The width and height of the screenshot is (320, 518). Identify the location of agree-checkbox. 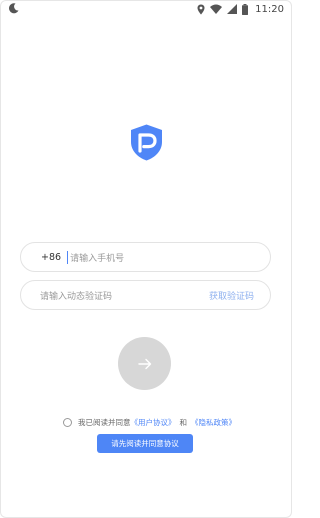
(67, 422).